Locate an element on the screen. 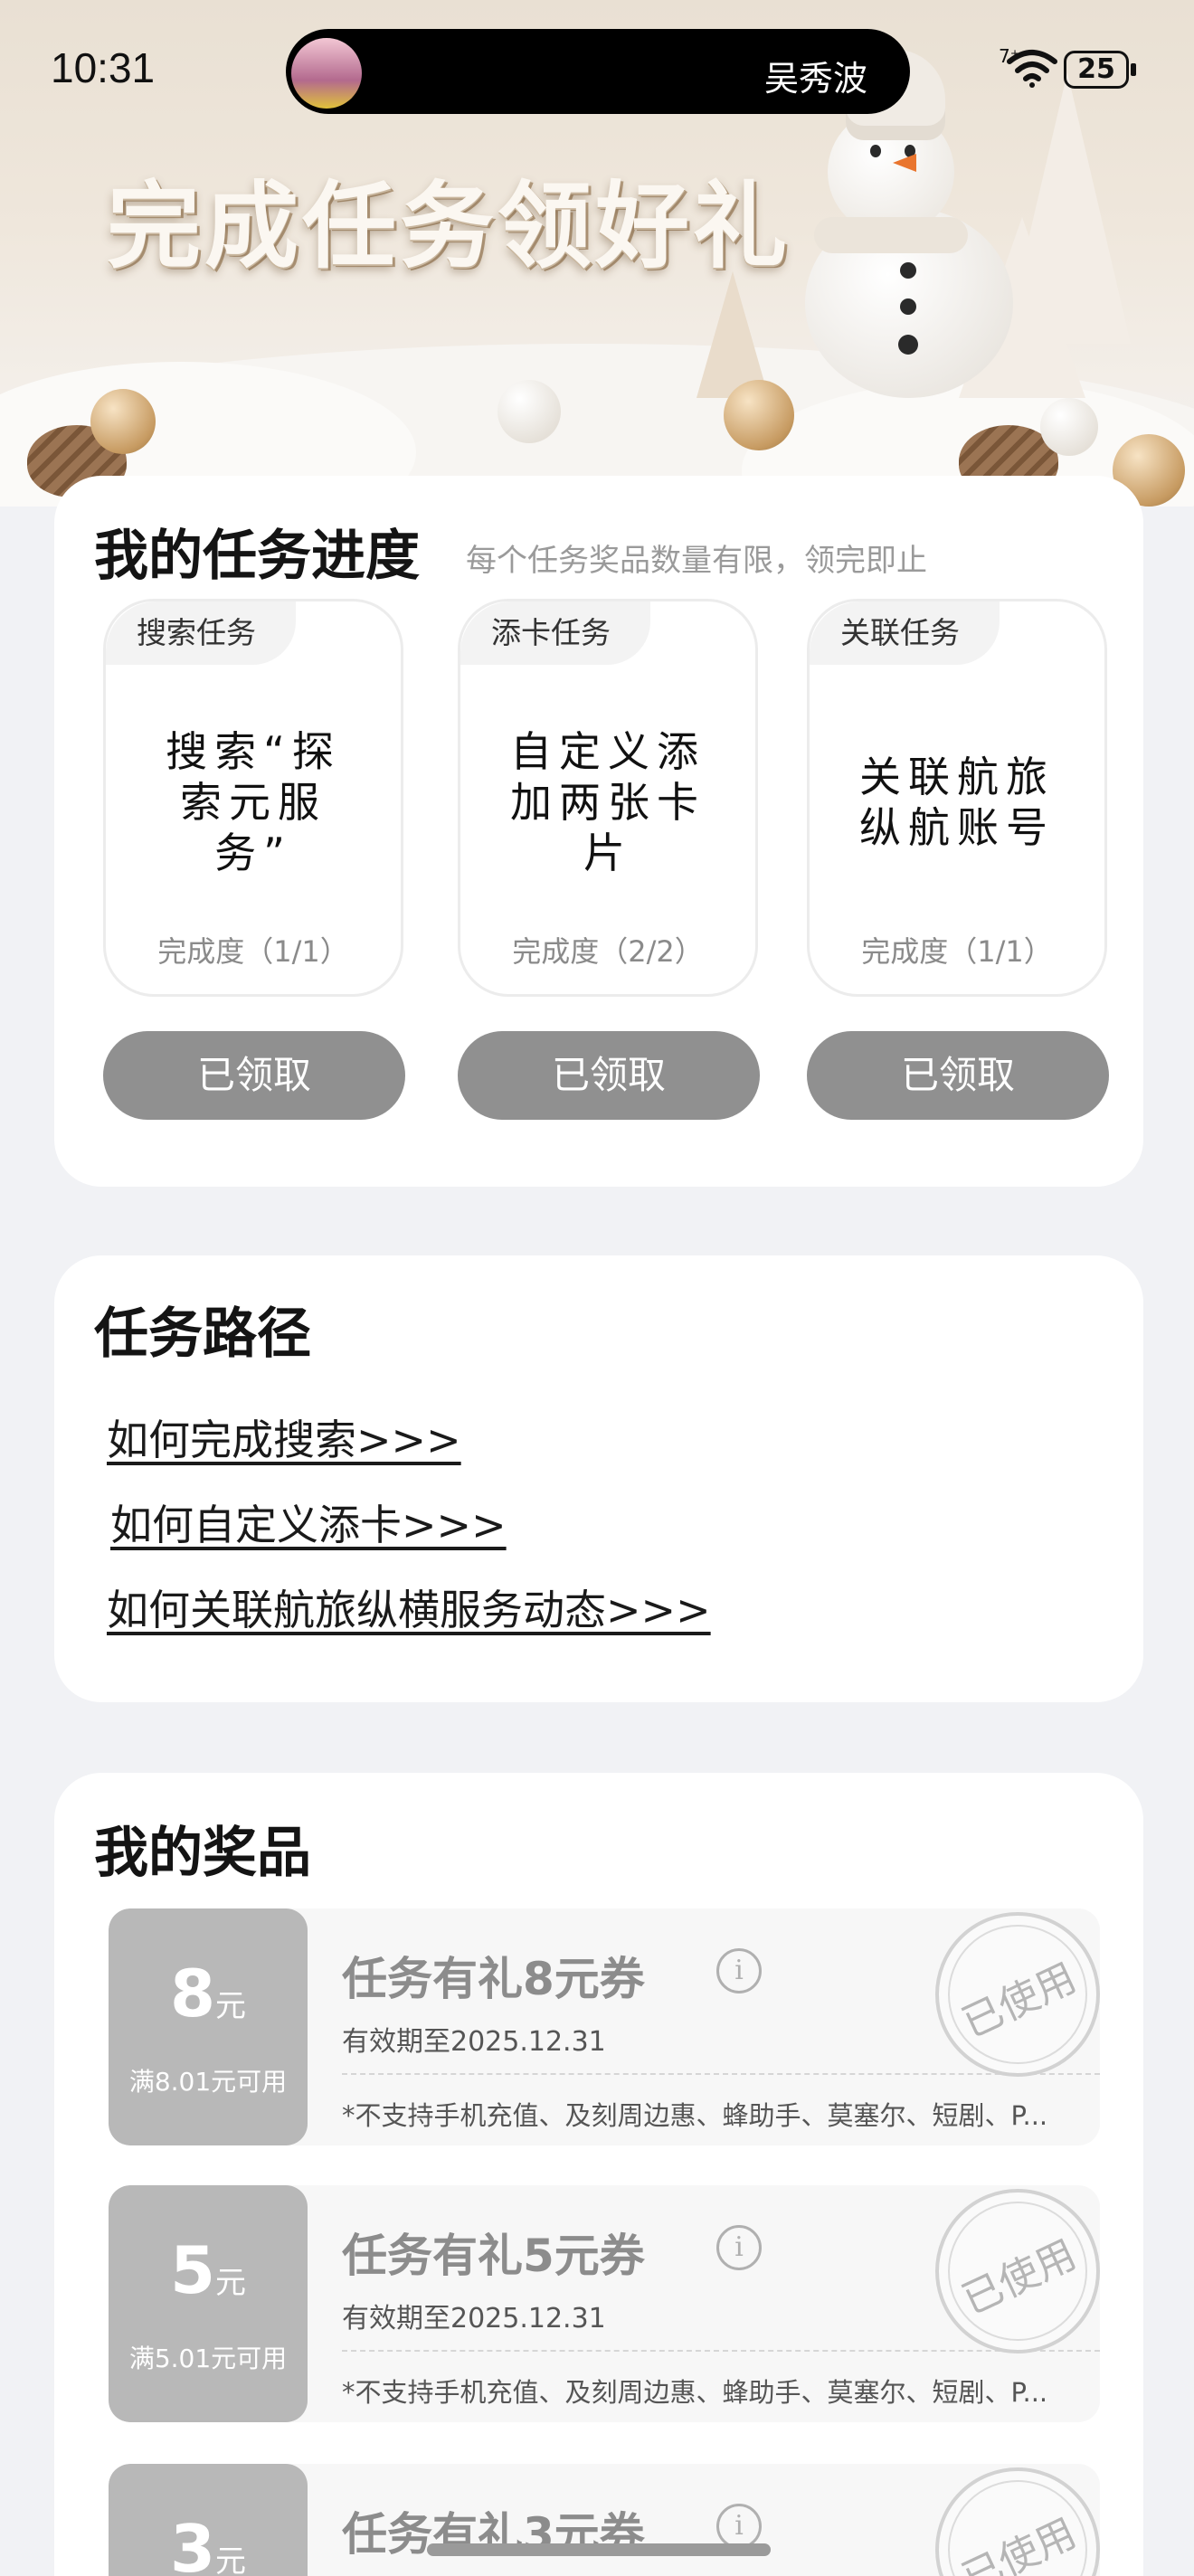 This screenshot has width=1194, height=2576. task-progress-subtitle: 每个任务奖品数量有限，领完即止 is located at coordinates (696, 561).